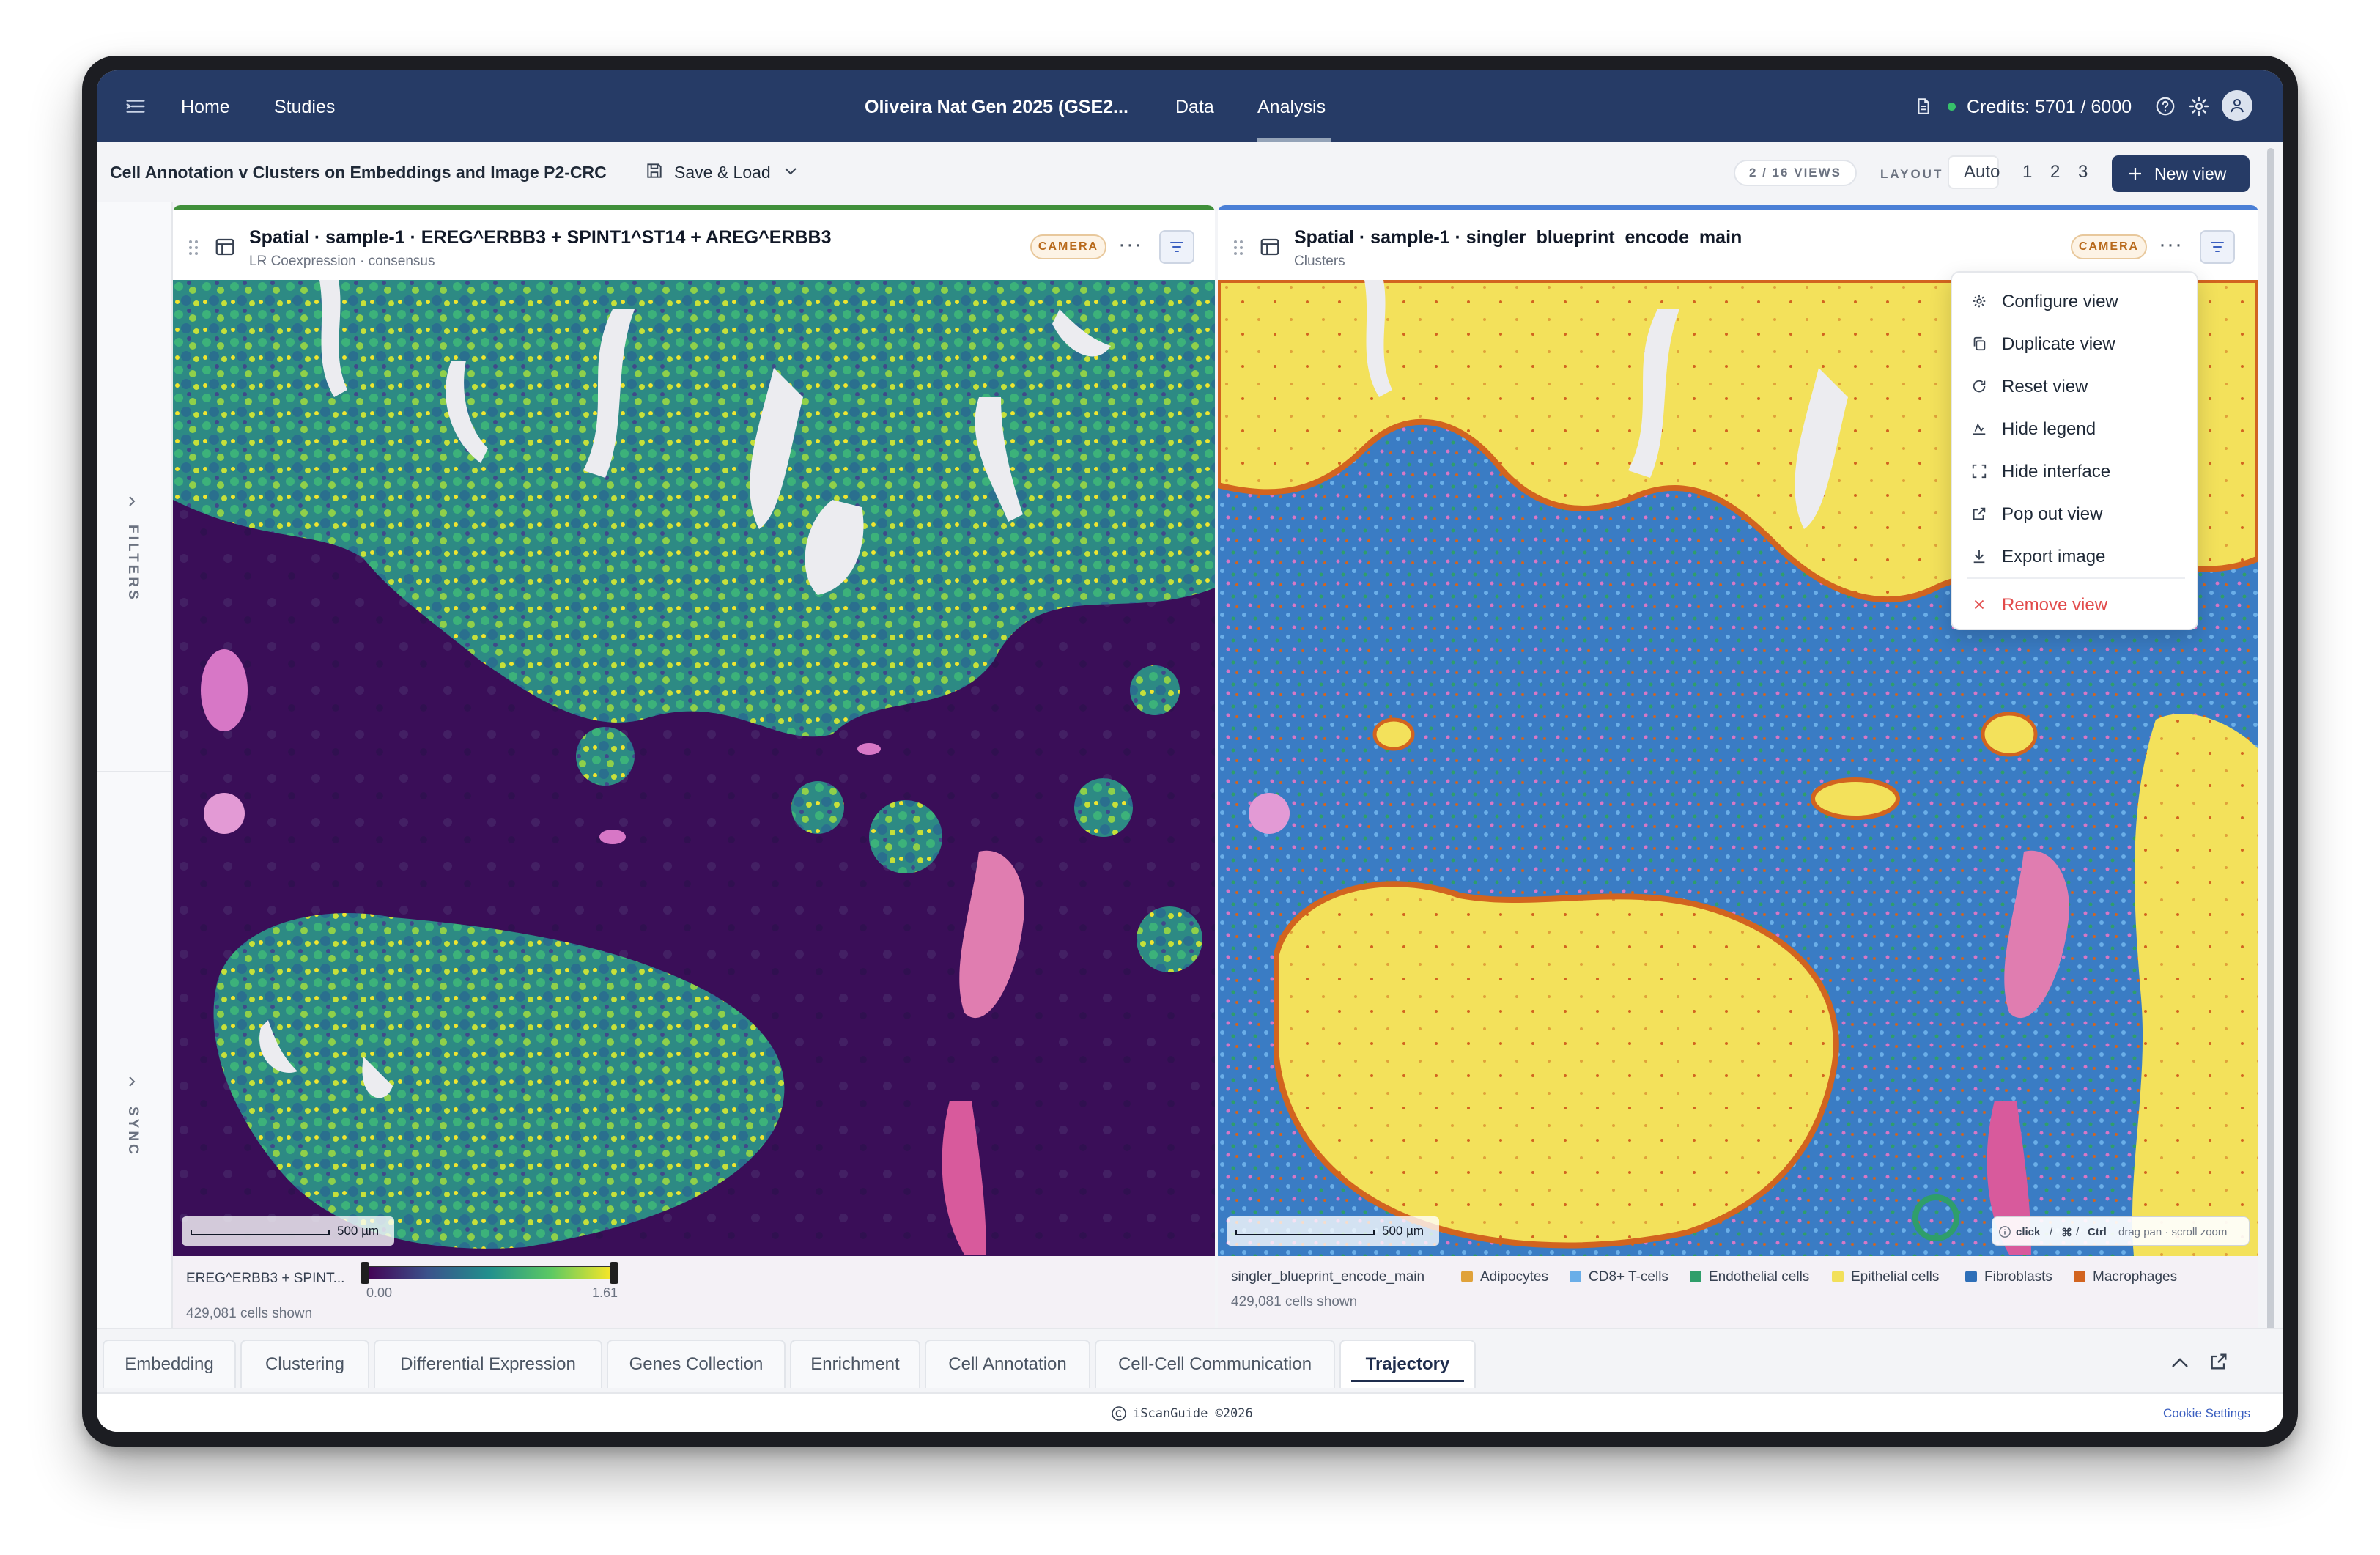 Image resolution: width=2380 pixels, height=1555 pixels. I want to click on legend-label: Epithelial cells, so click(1895, 1277).